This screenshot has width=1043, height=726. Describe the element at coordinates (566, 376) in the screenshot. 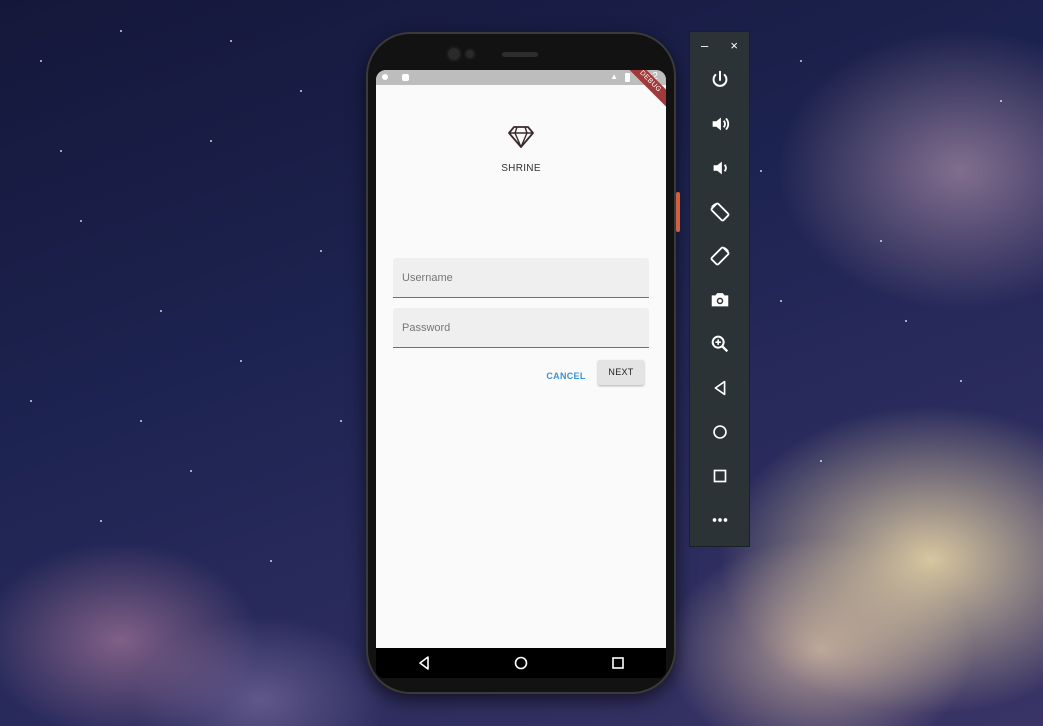

I see `cancel-button: CANCEL` at that location.